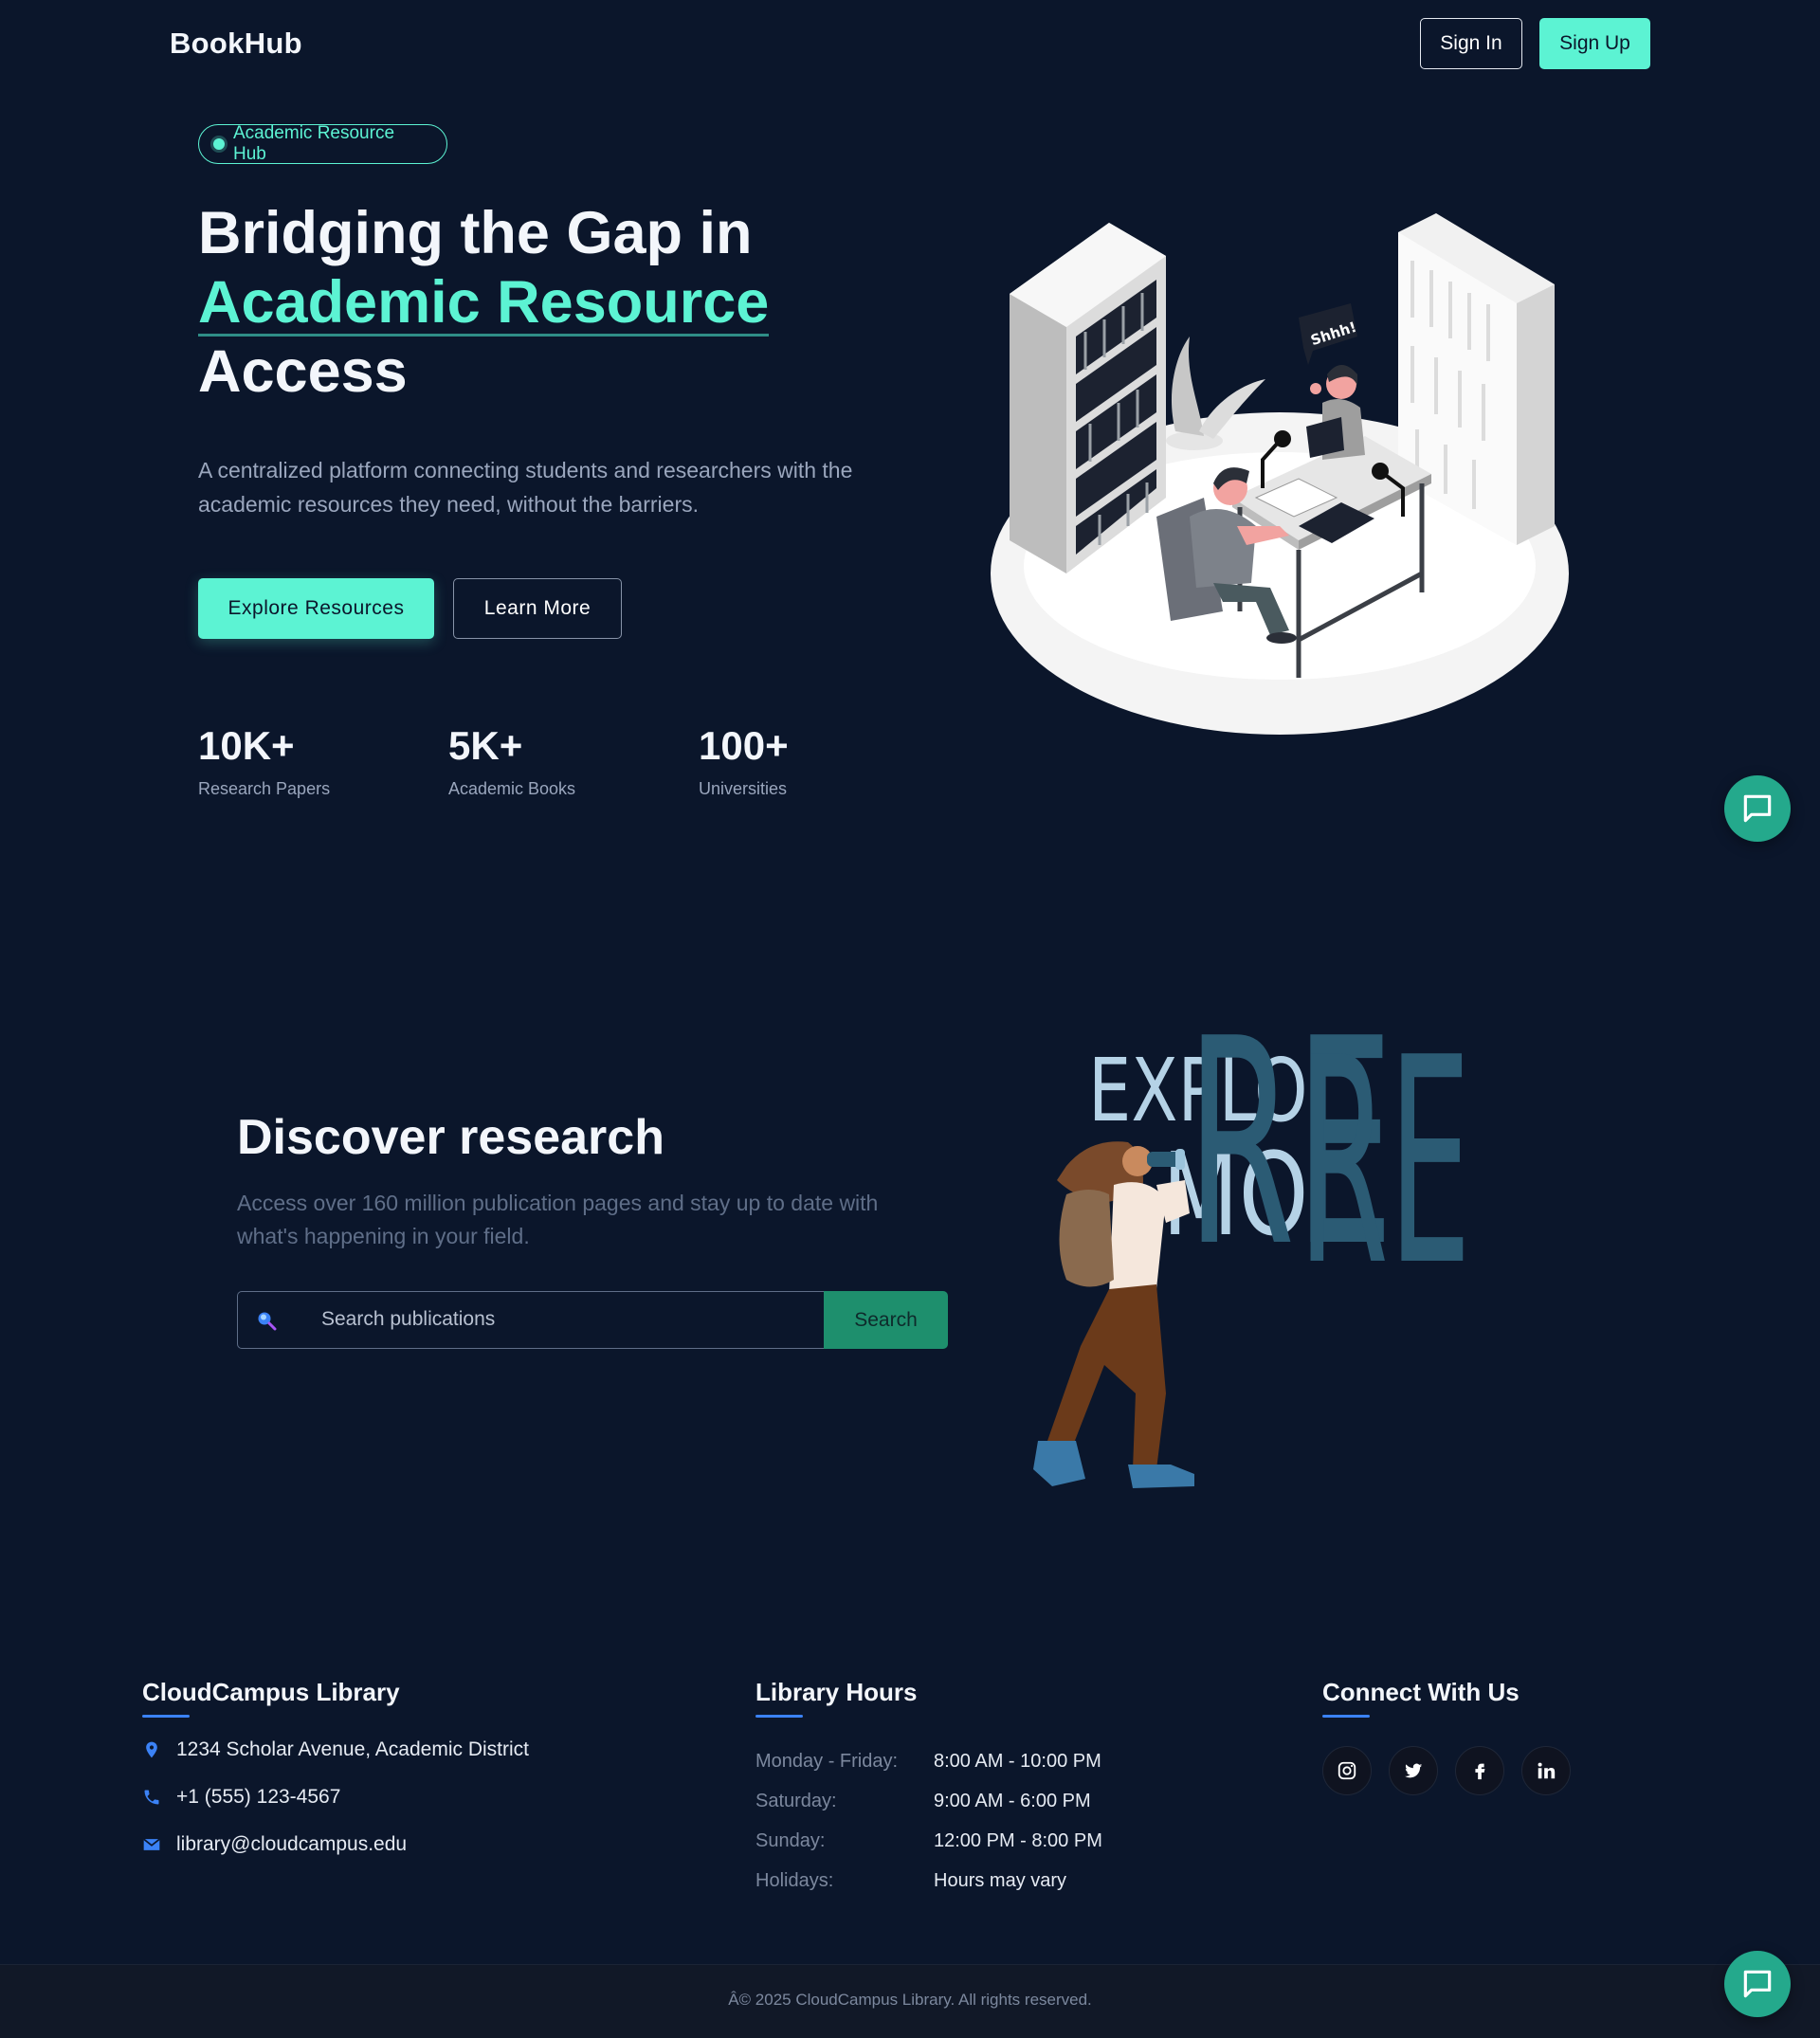 The image size is (1820, 2038). I want to click on stat-research-papers: 10K+ Research Papers, so click(264, 760).